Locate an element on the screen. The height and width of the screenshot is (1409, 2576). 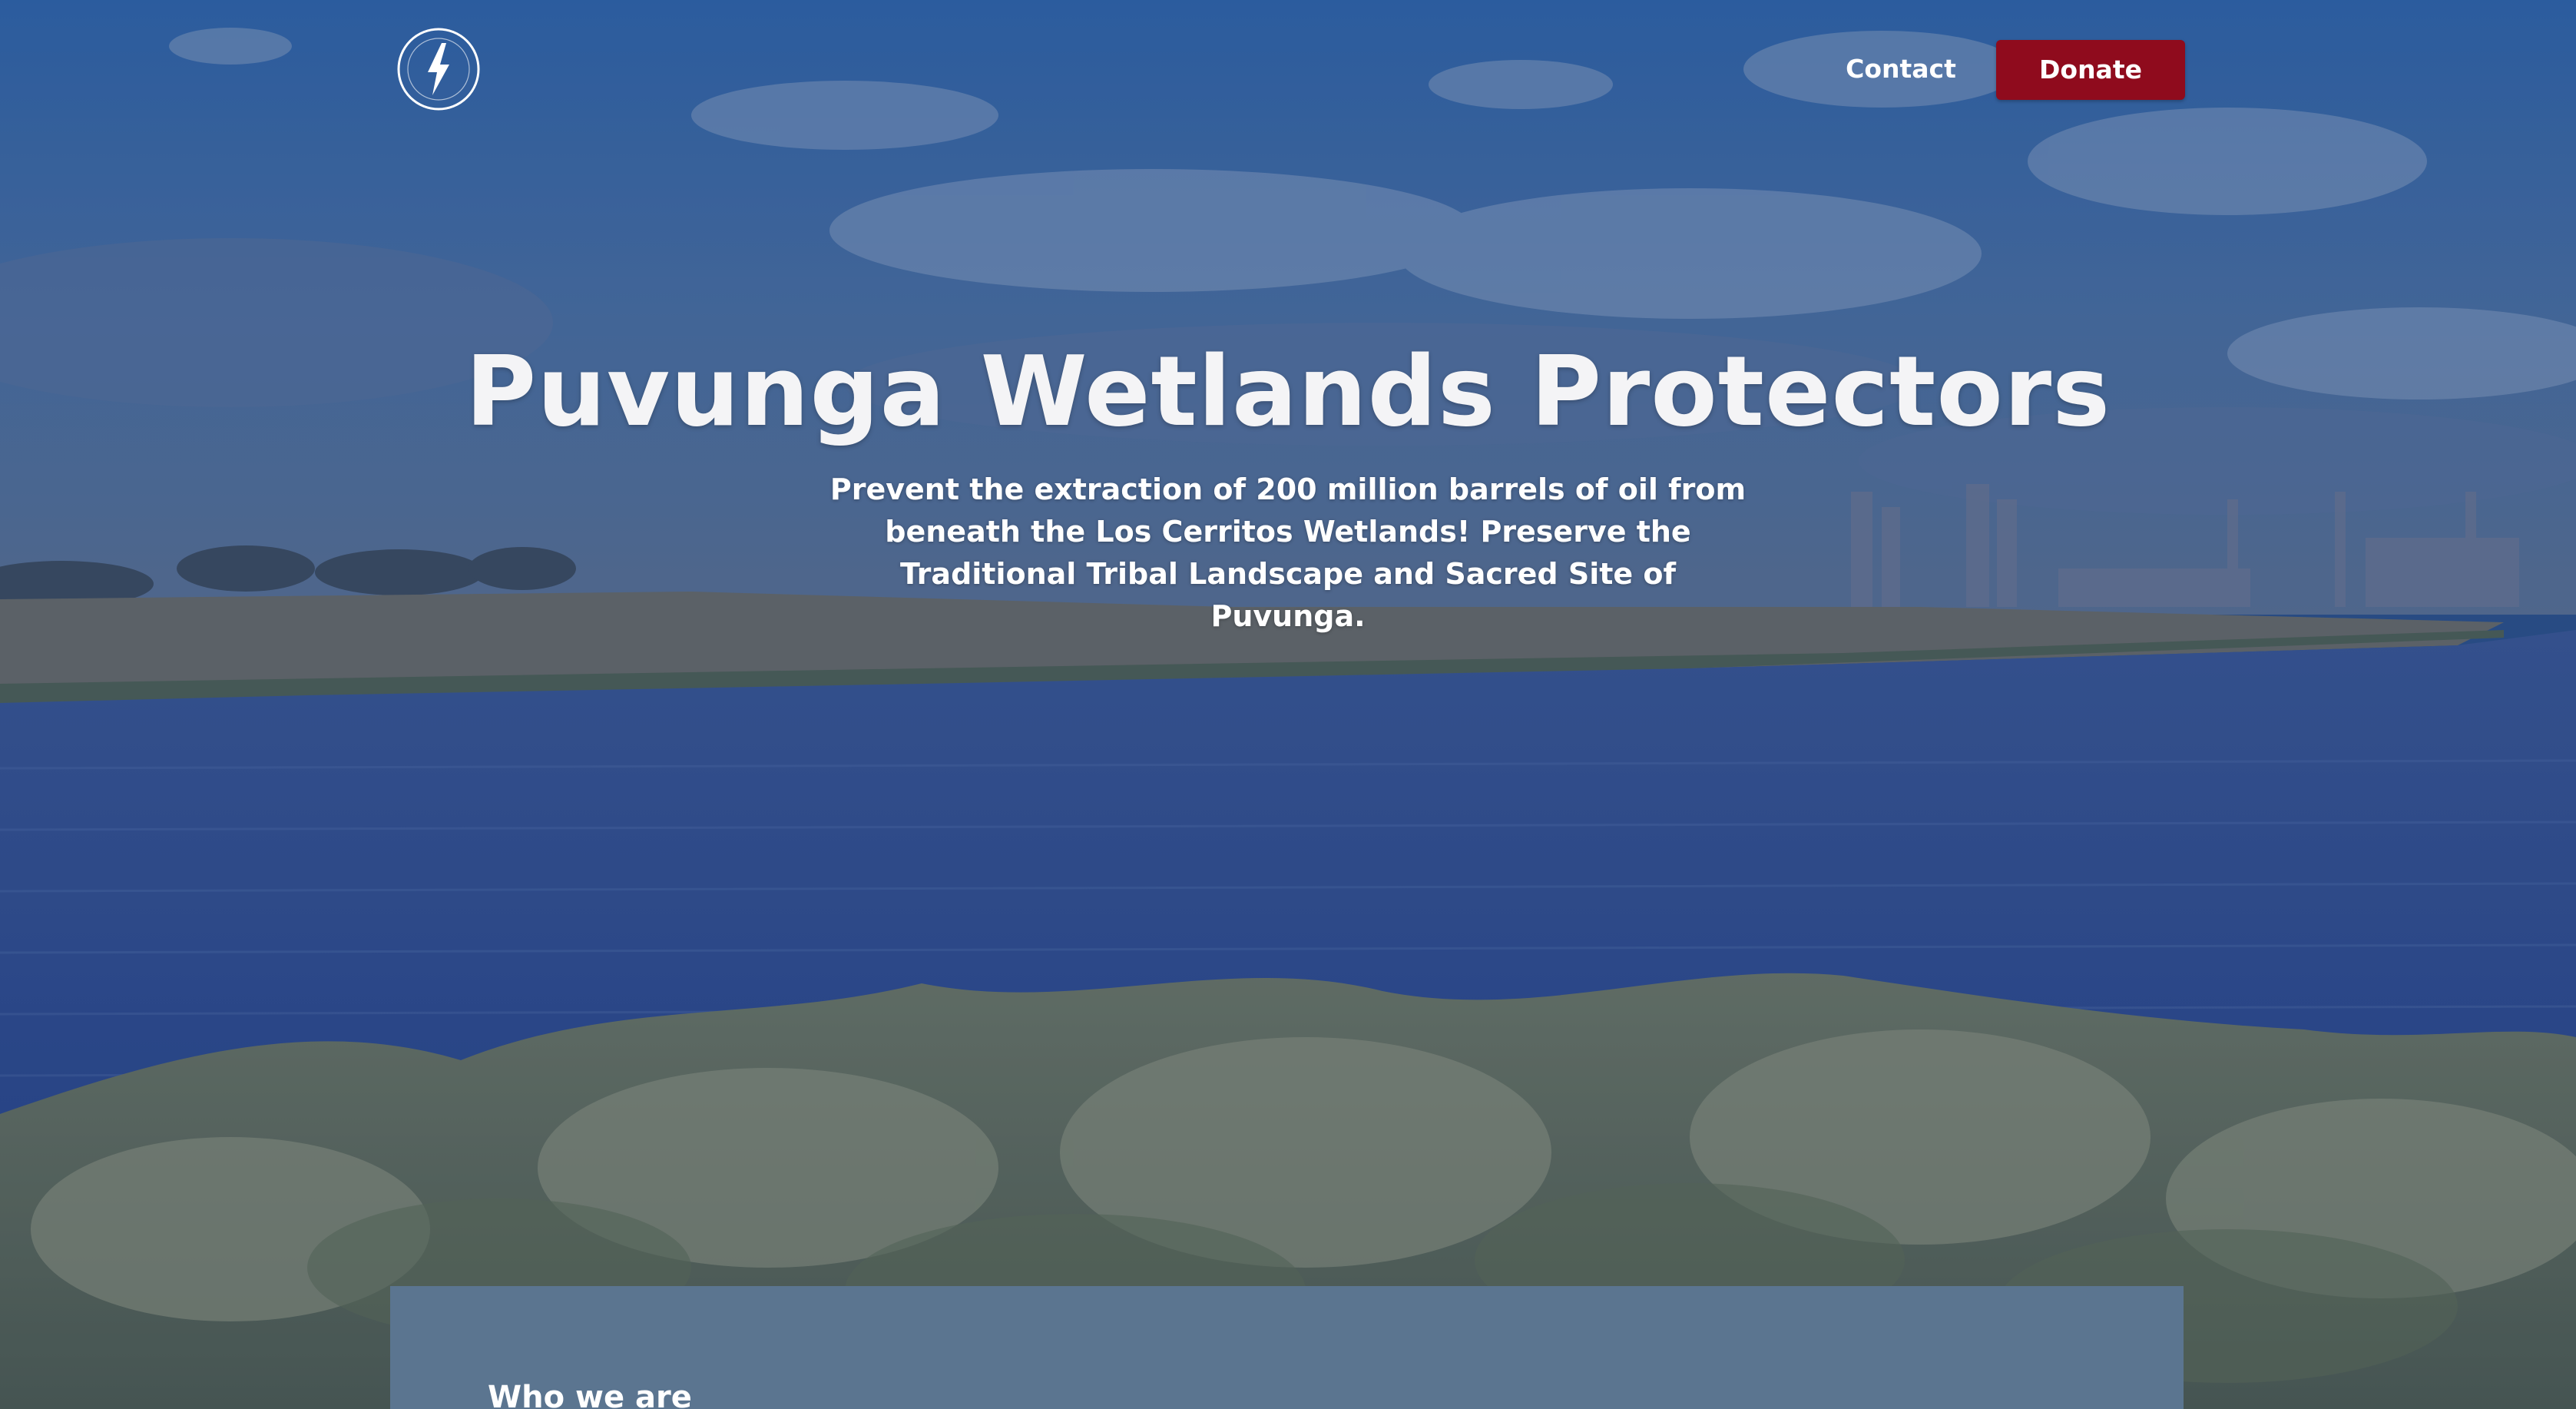
about-heading: Who we are is located at coordinates (590, 1394).